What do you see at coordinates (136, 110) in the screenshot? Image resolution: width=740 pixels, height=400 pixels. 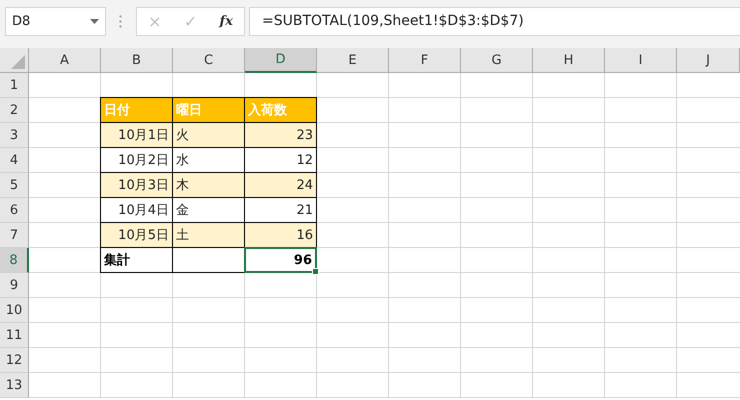 I see `column-heading: 日付` at bounding box center [136, 110].